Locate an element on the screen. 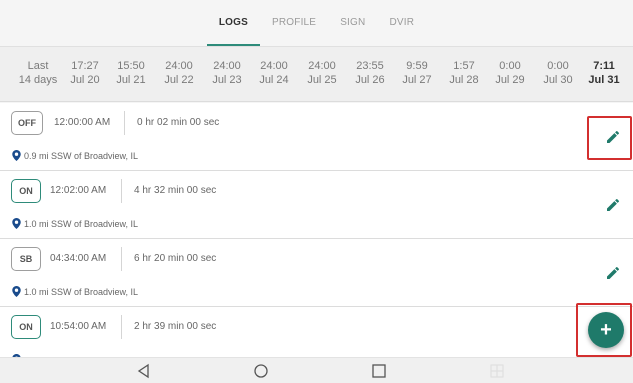  log-row: ON 10:54:00 AM 2 hr 39 min 00 sec is located at coordinates (316, 332).